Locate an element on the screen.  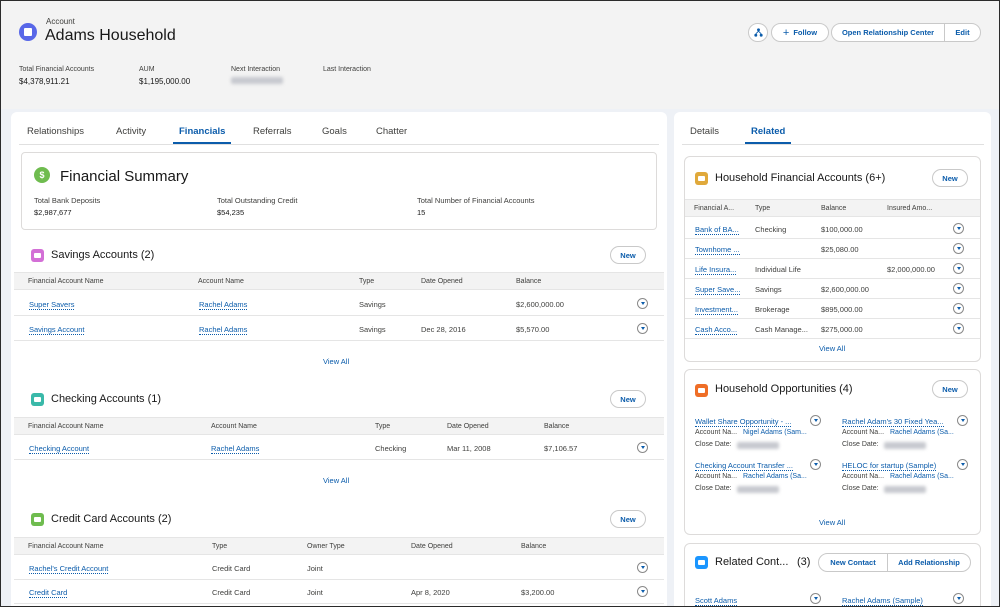
table-row: Bank of BA... Checking $100,000.00 is located at coordinates (832, 229).